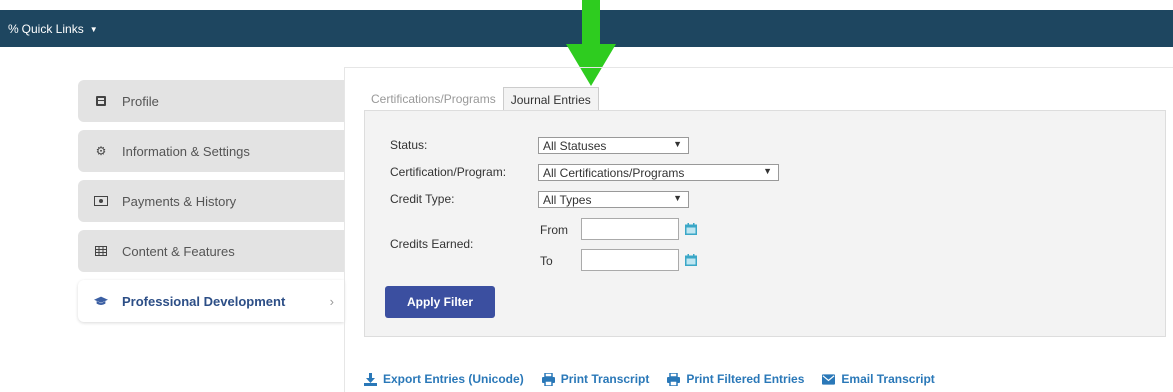  Describe the element at coordinates (546, 261) in the screenshot. I see `to-label: To` at that location.